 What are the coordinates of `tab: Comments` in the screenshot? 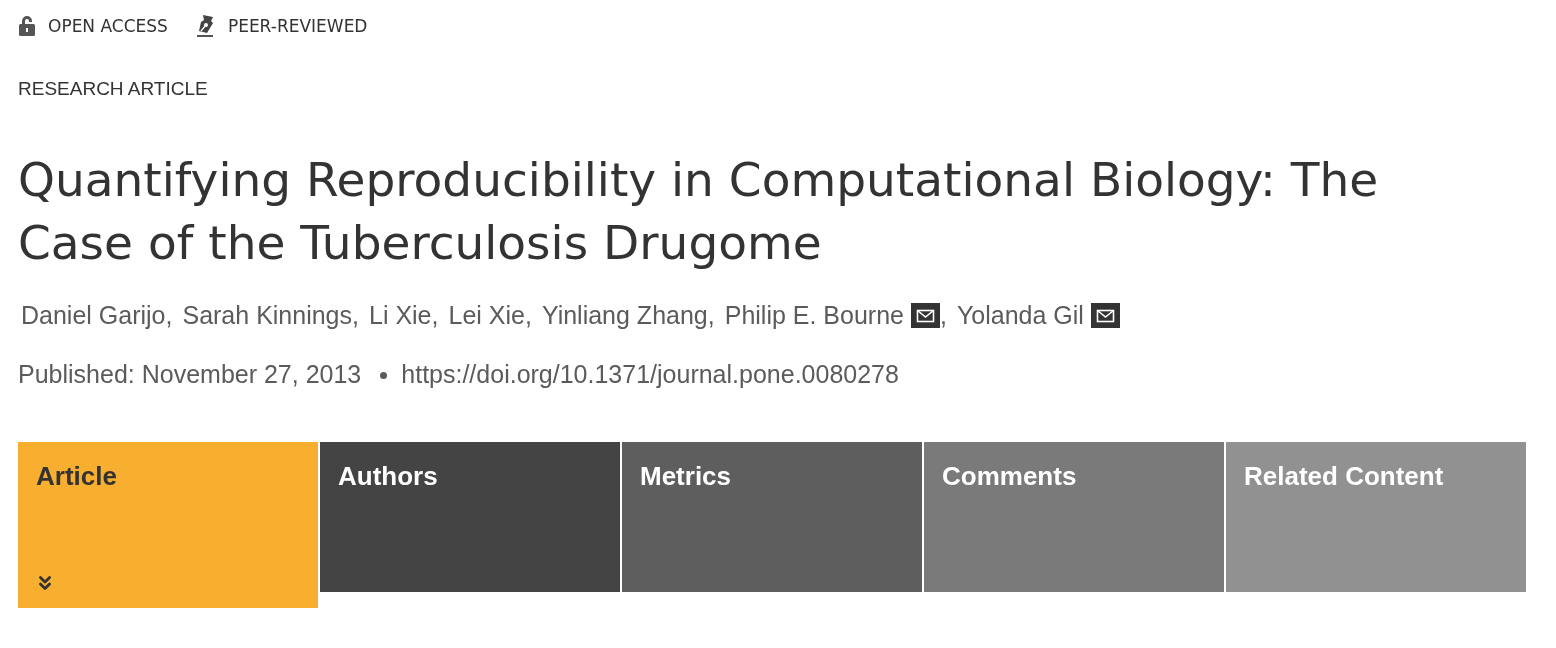 It's located at (1074, 517).